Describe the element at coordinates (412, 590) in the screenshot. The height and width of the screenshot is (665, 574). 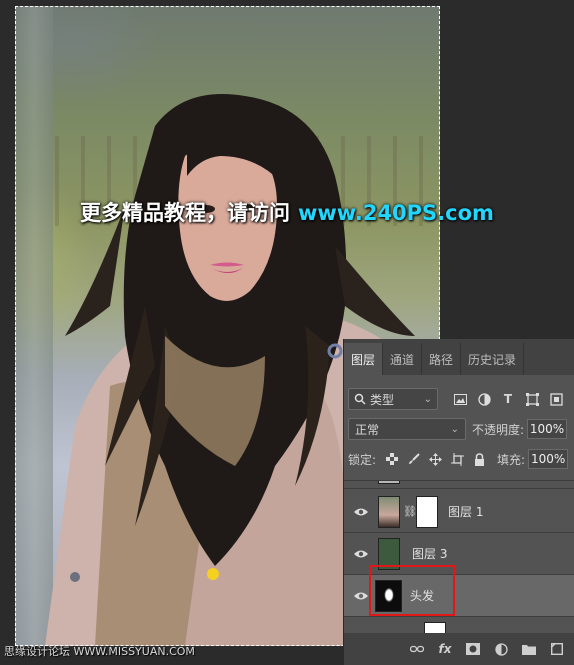
I see `annotation-highlight-box` at that location.